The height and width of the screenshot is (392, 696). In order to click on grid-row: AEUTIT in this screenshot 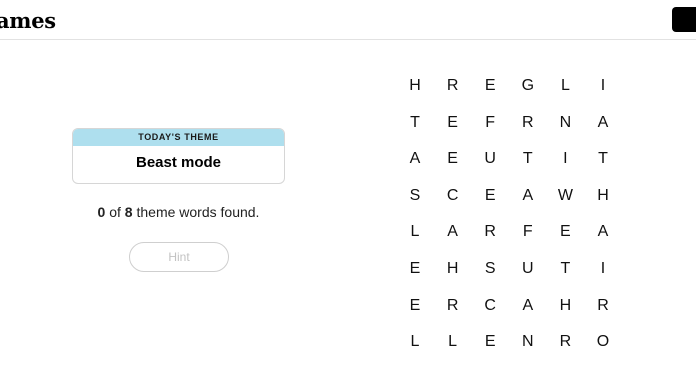, I will do `click(509, 159)`.